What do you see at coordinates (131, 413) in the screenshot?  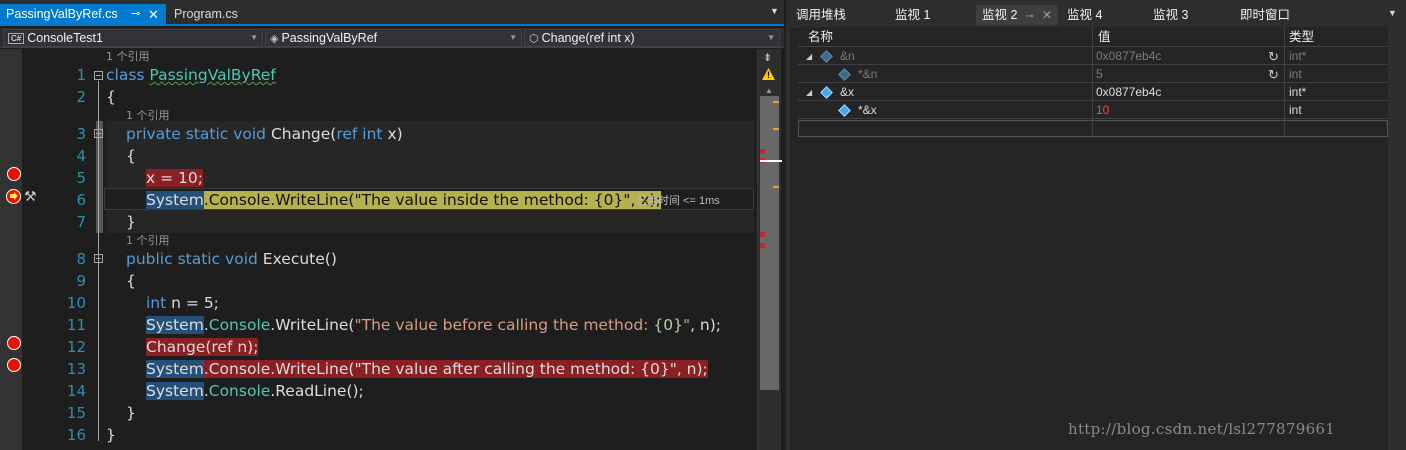 I see `code-line-15: }` at bounding box center [131, 413].